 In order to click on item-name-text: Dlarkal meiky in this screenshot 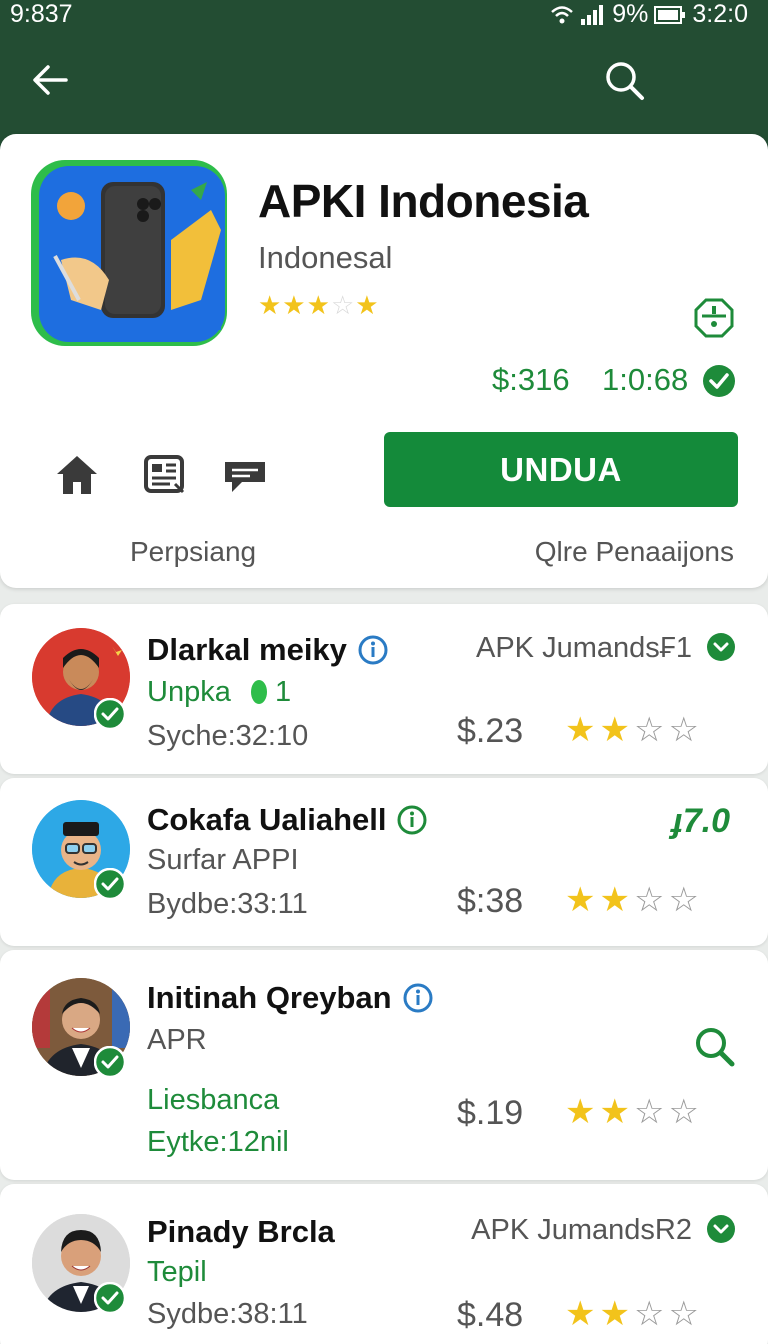, I will do `click(247, 649)`.